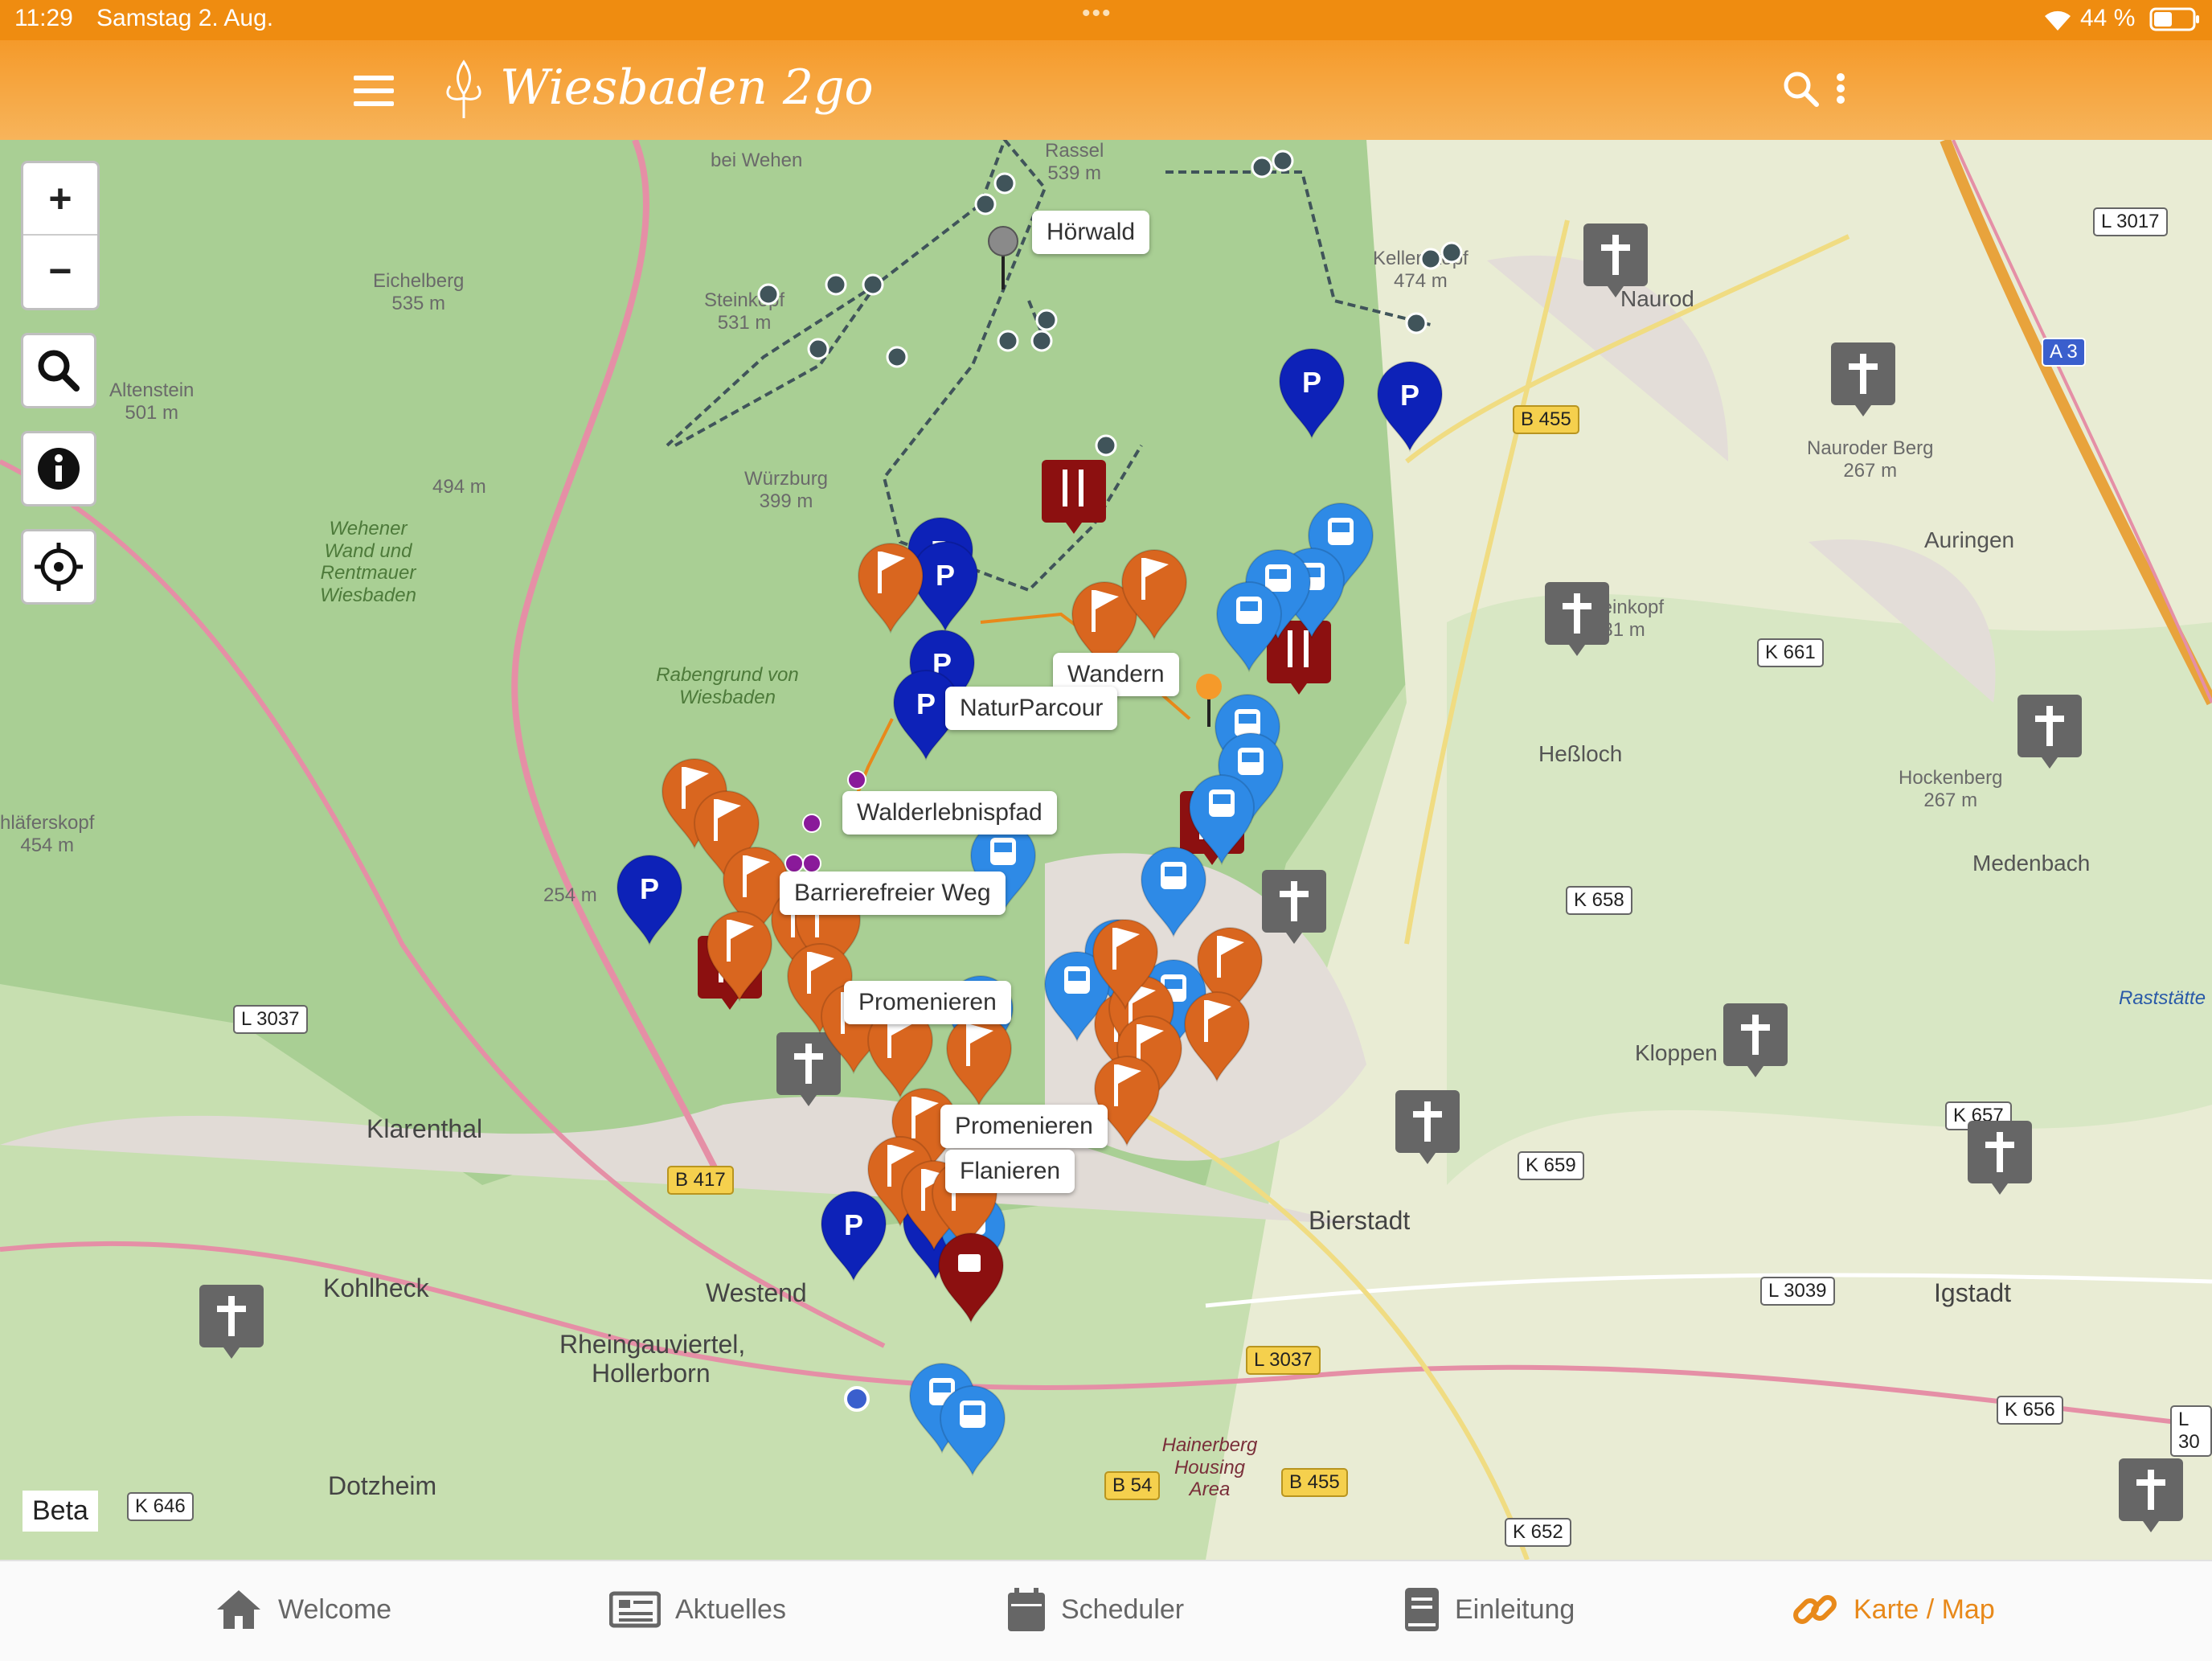  Describe the element at coordinates (464, 88) in the screenshot. I see `fleur-de-lis-icon` at that location.